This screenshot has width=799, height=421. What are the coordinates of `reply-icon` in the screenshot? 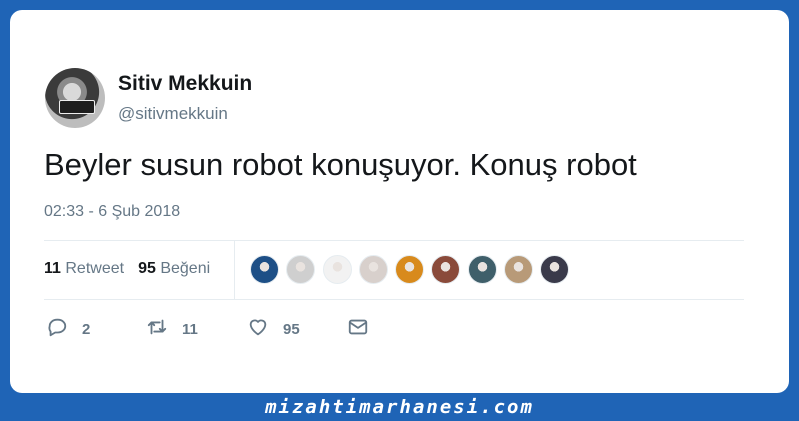 It's located at (57, 329).